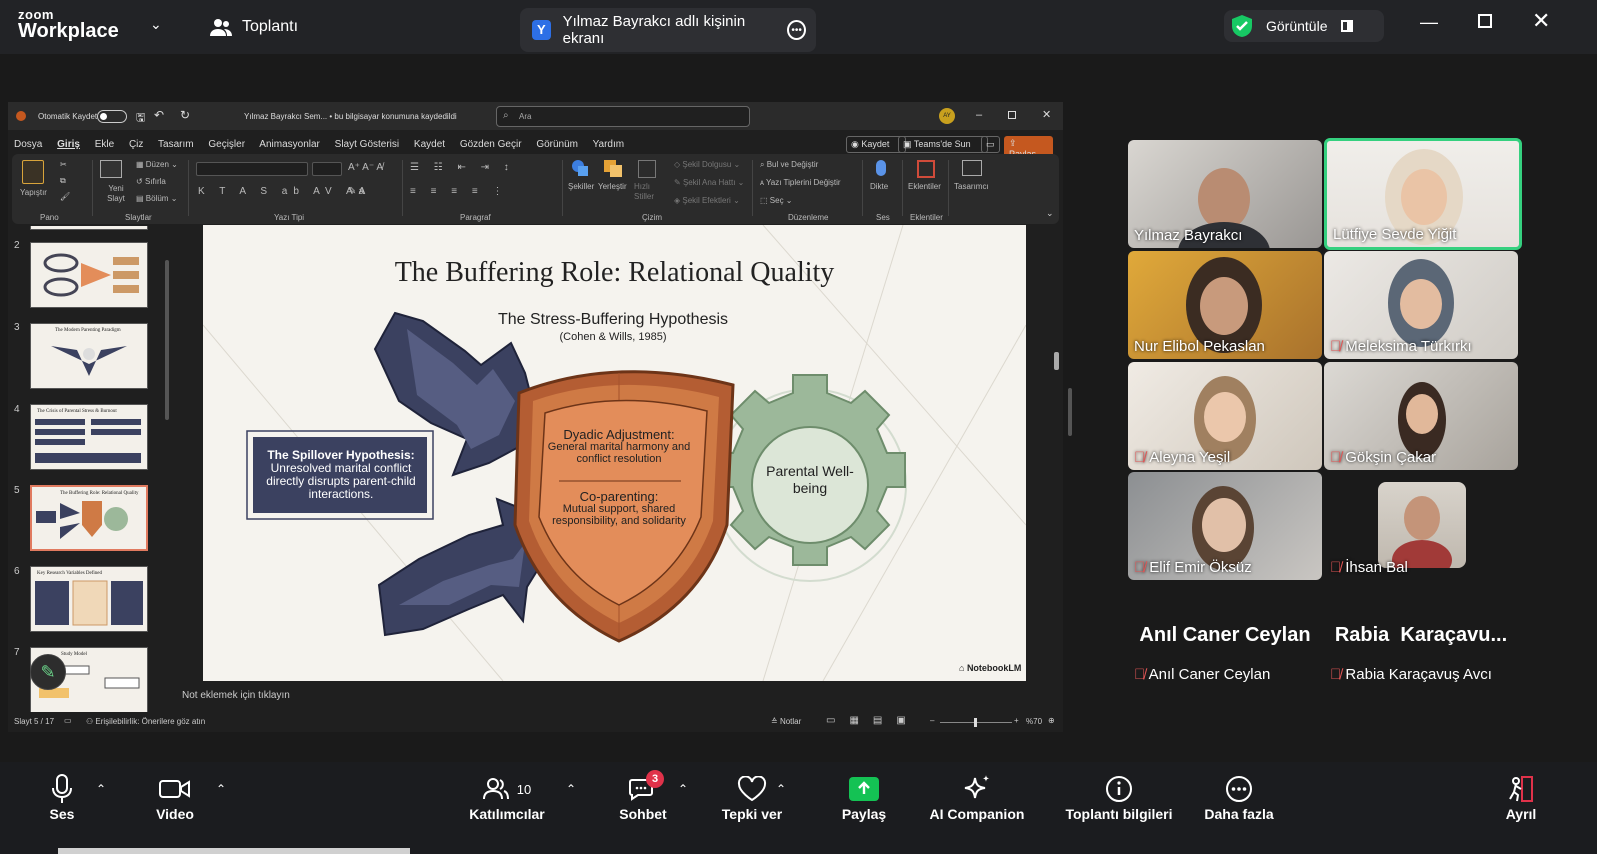 Image resolution: width=1597 pixels, height=854 pixels. I want to click on video-button: Video, so click(175, 797).